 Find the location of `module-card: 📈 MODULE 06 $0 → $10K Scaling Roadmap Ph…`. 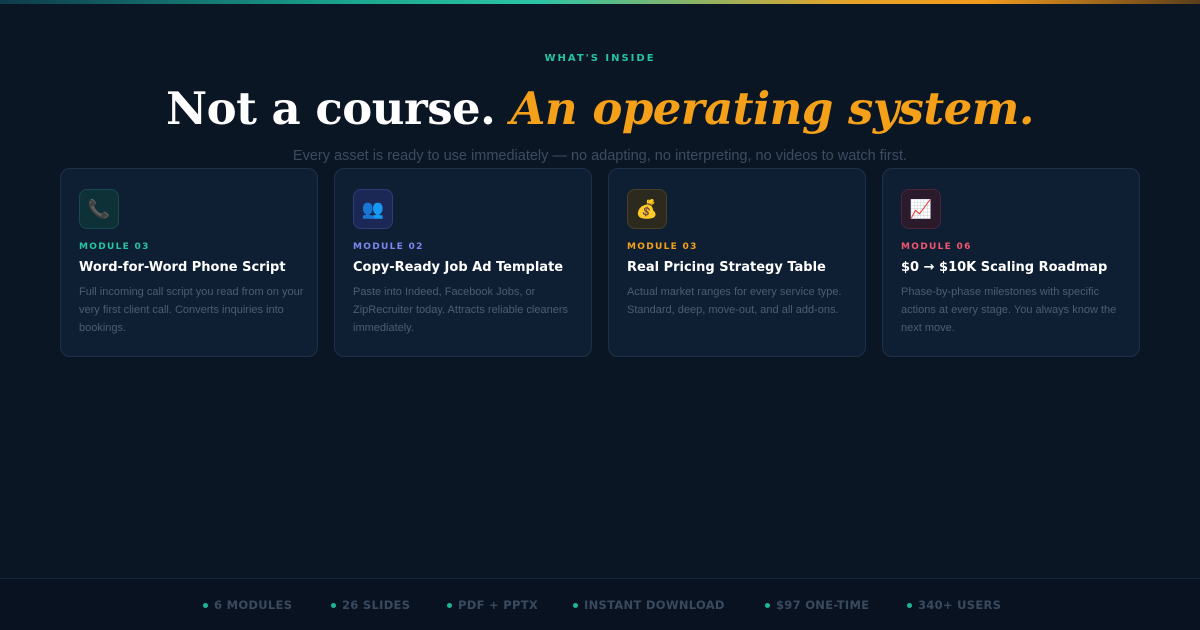

module-card: 📈 MODULE 06 $0 → $10K Scaling Roadmap Ph… is located at coordinates (1011, 262).